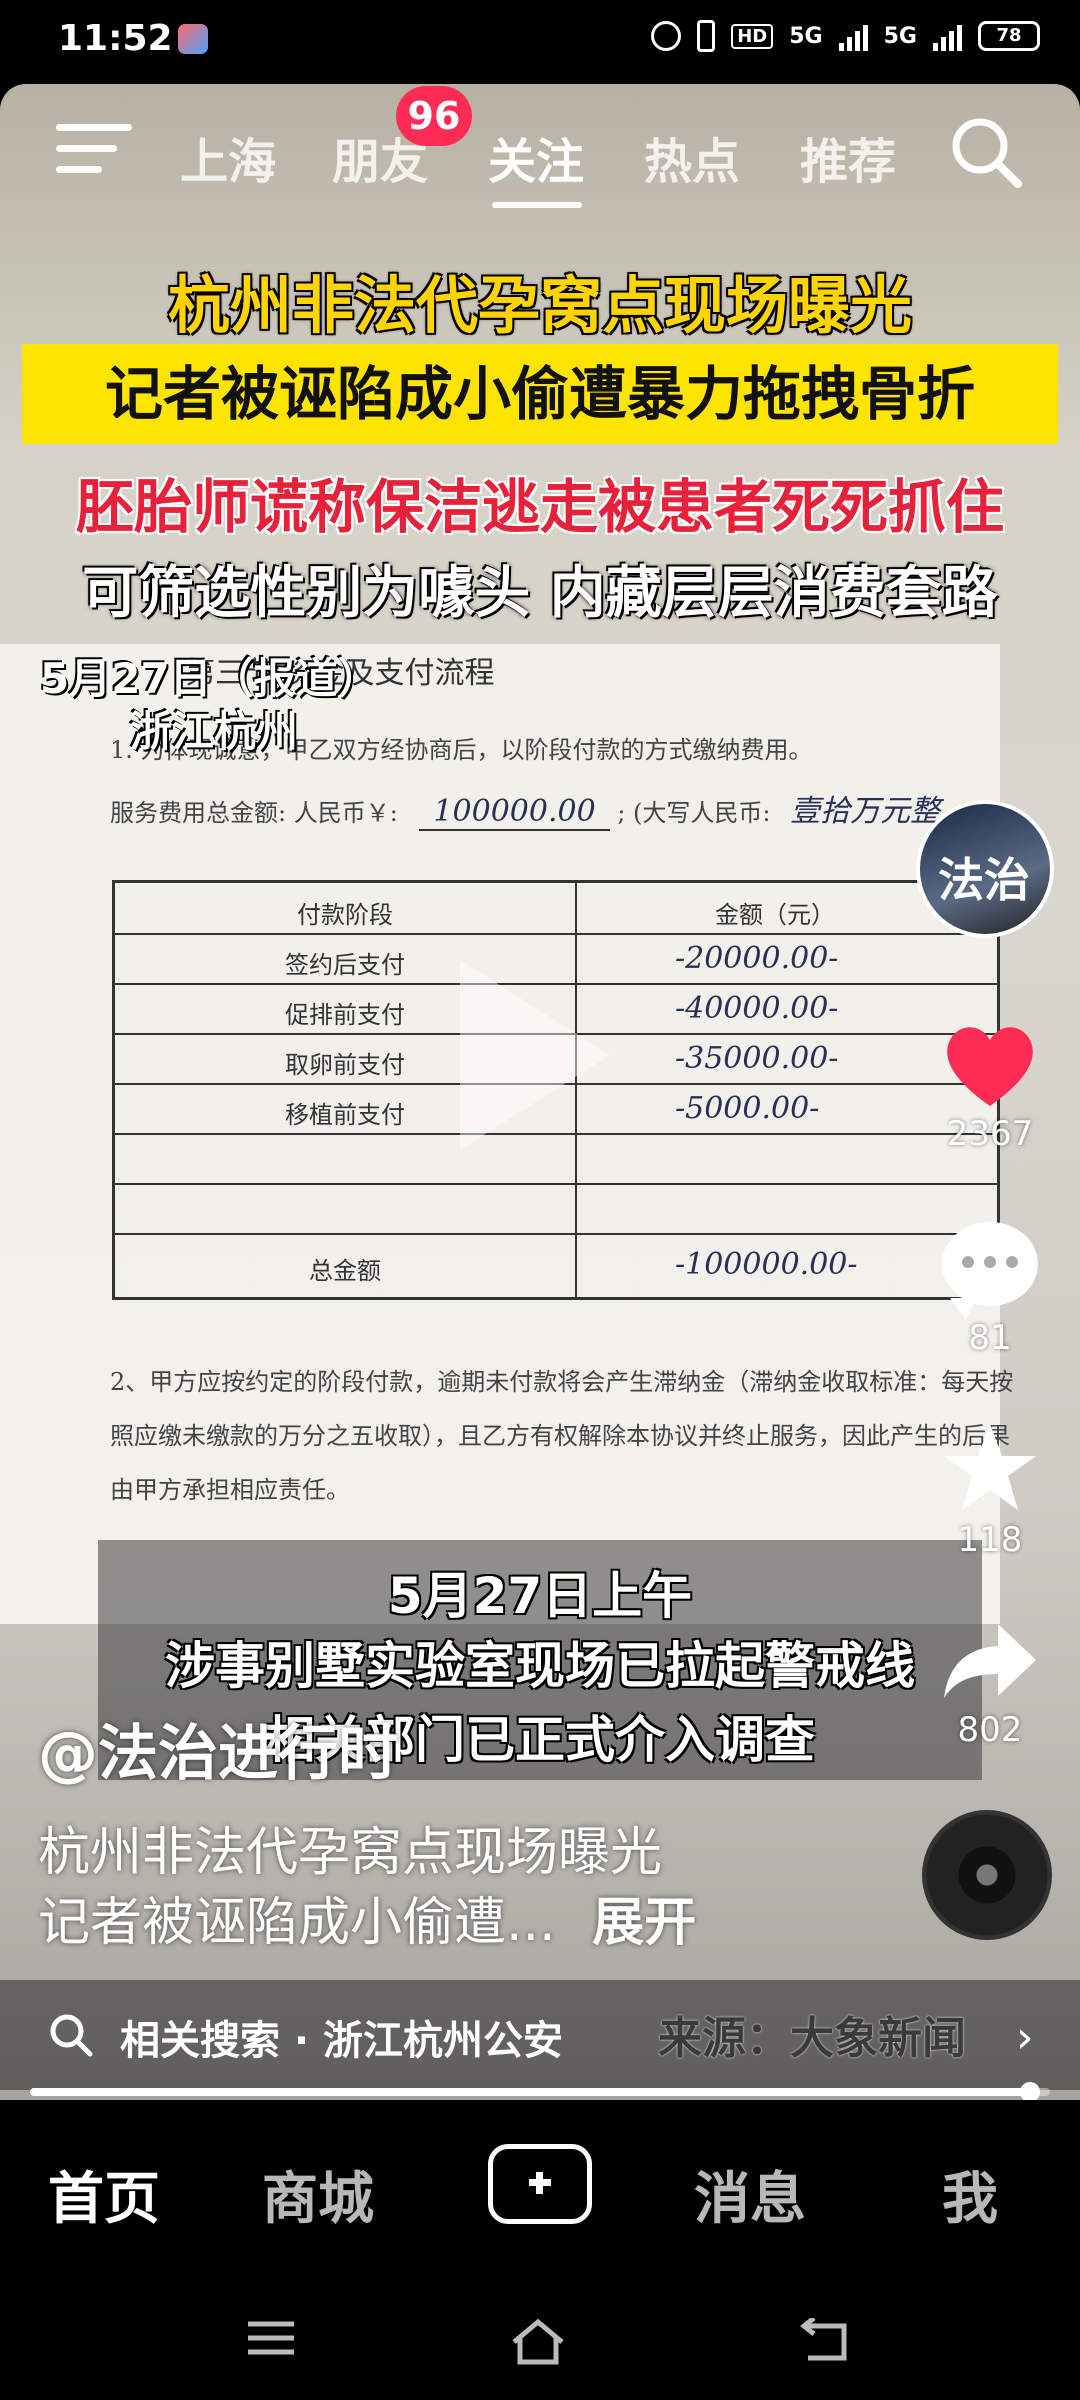 This screenshot has height=2400, width=1080. What do you see at coordinates (514, 812) in the screenshot?
I see `doc-fee-value: 100000.00` at bounding box center [514, 812].